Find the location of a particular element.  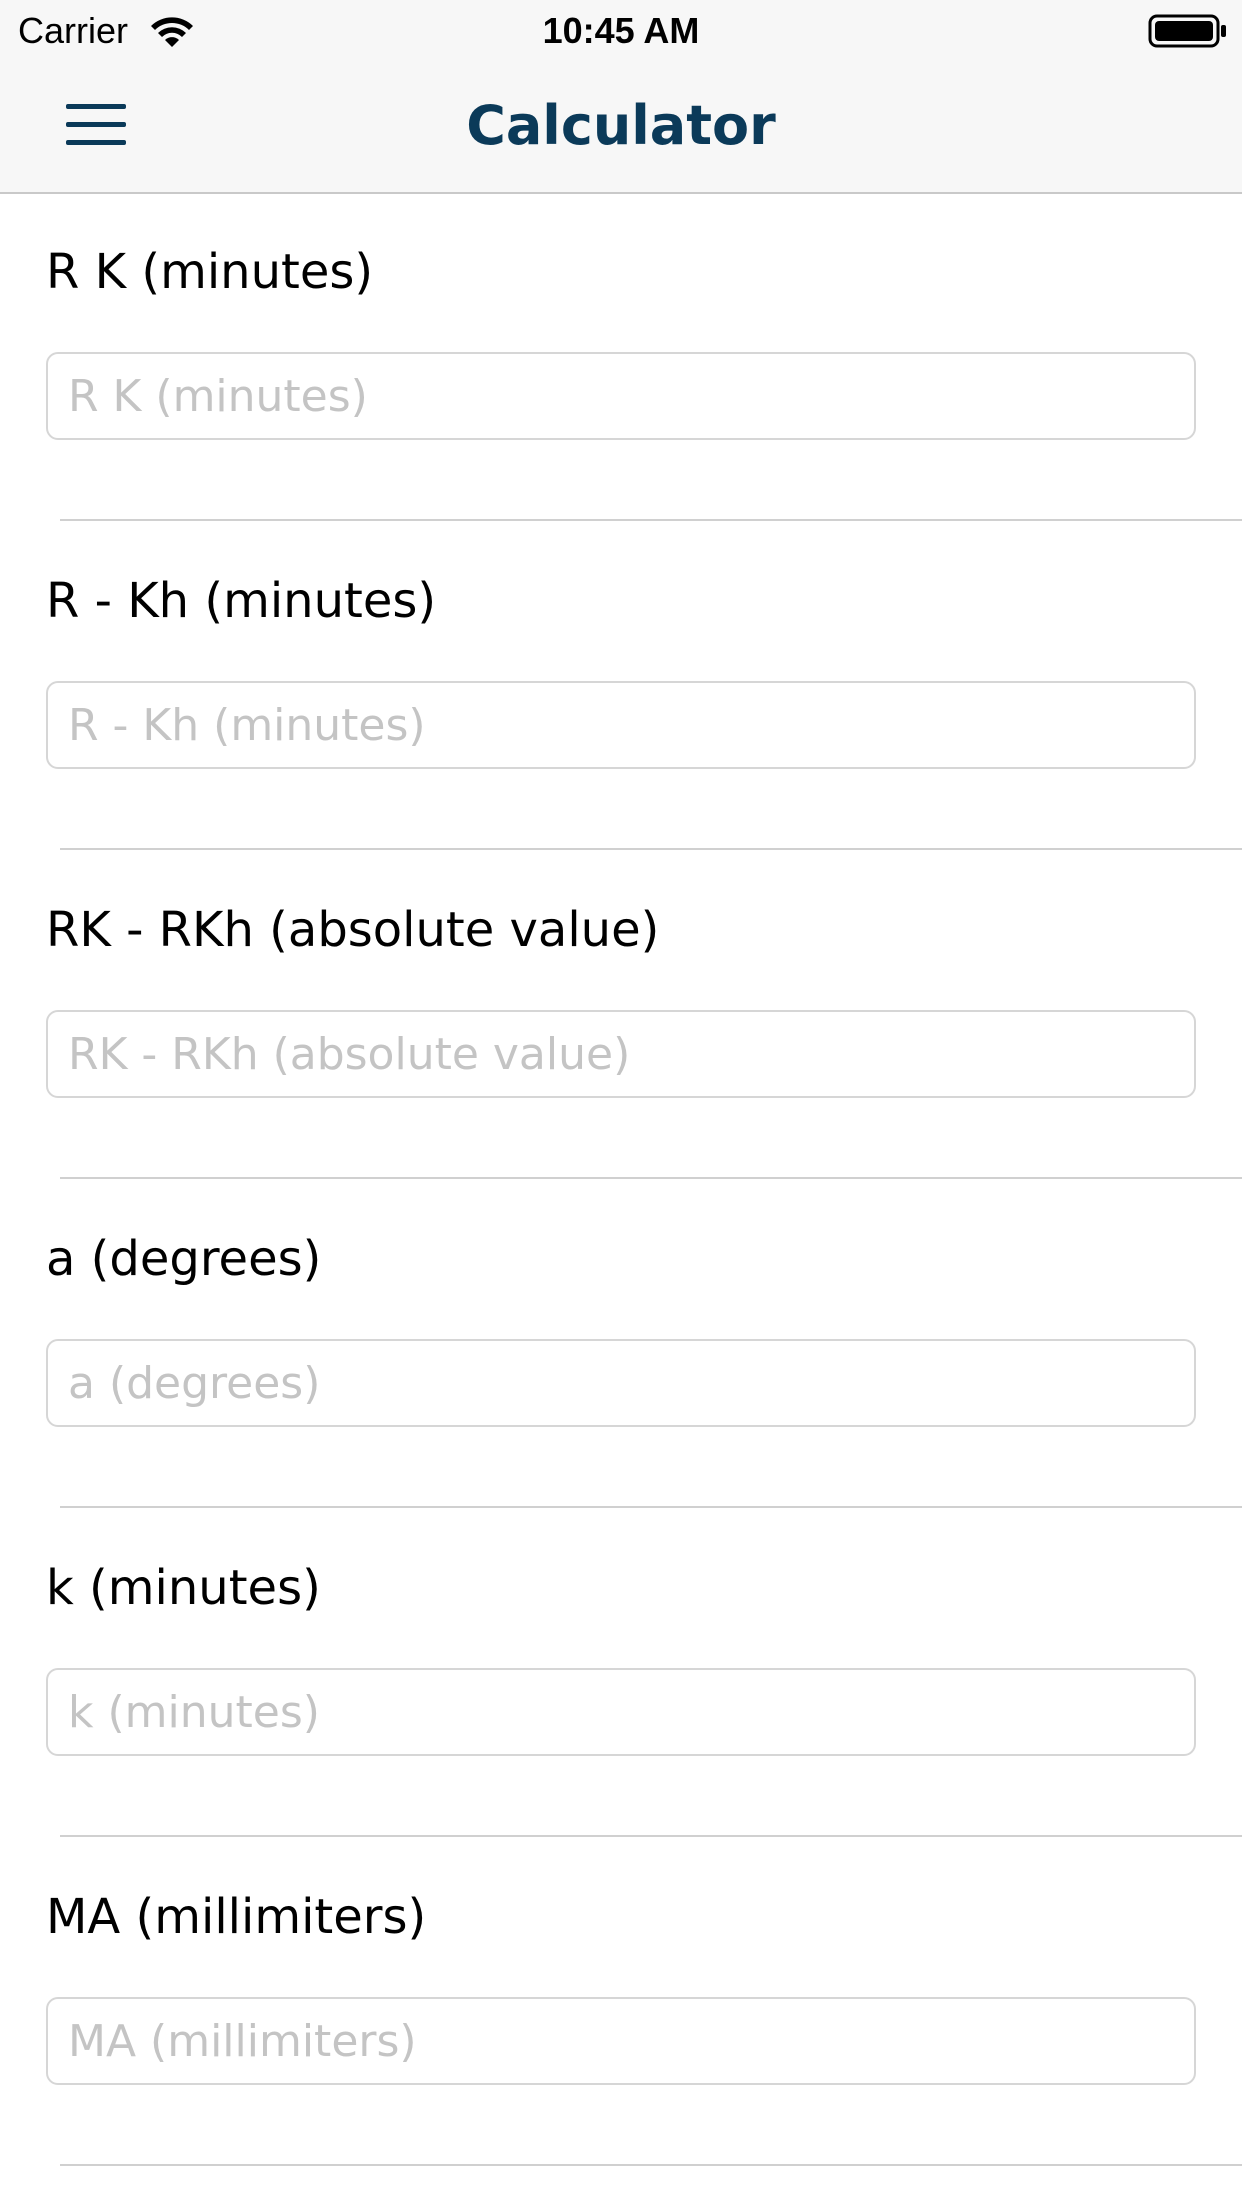

r-kh-minutes-input is located at coordinates (621, 725).